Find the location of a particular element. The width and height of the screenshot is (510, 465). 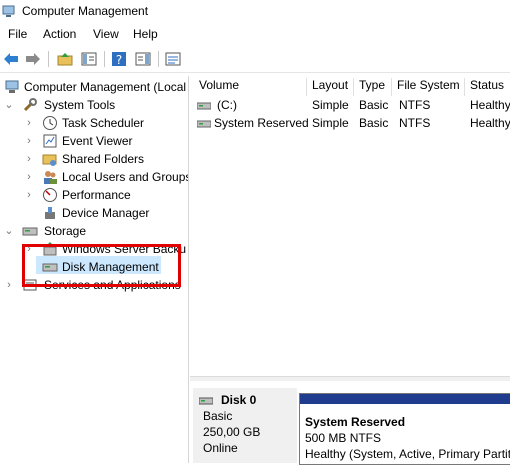

tree-item-device-manager: Device Manager is located at coordinates (94, 213).